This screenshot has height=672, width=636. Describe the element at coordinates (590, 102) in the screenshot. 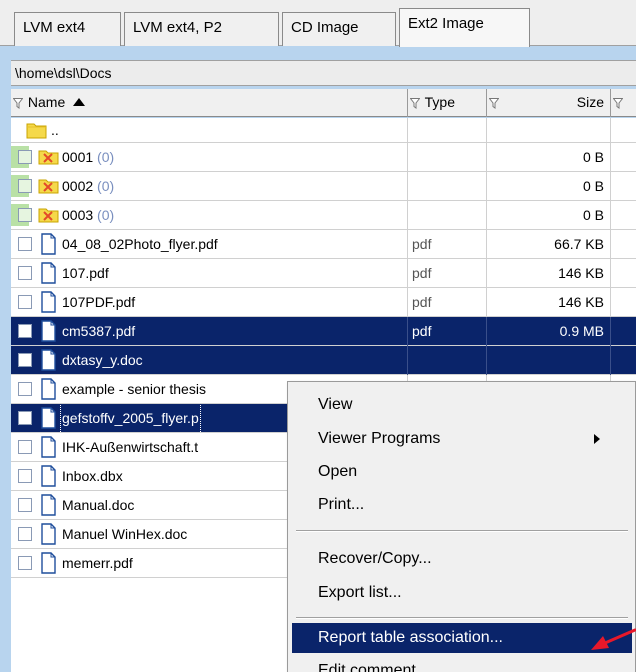

I see `column-size-label: Size` at that location.